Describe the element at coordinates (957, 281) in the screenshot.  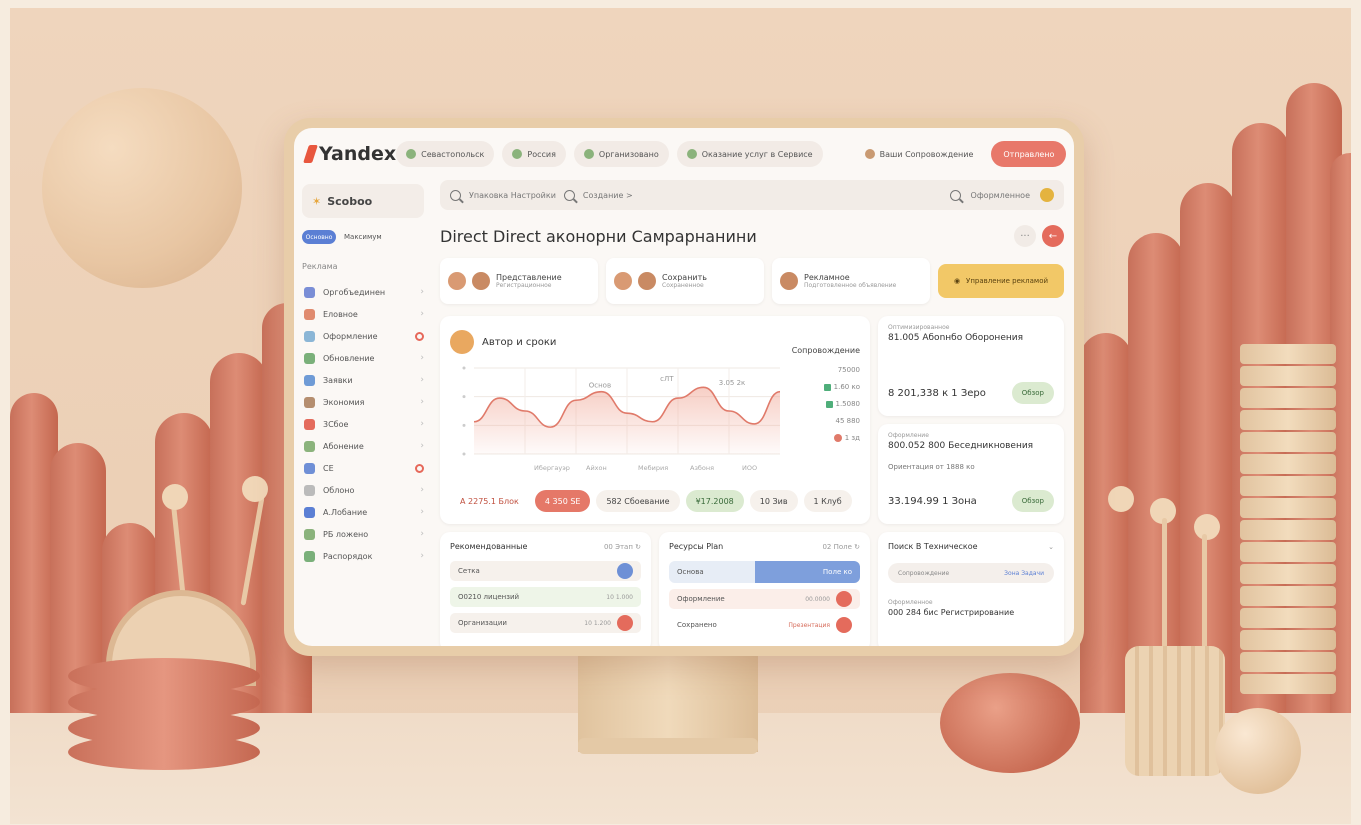
I see `target-icon: ◉` at that location.